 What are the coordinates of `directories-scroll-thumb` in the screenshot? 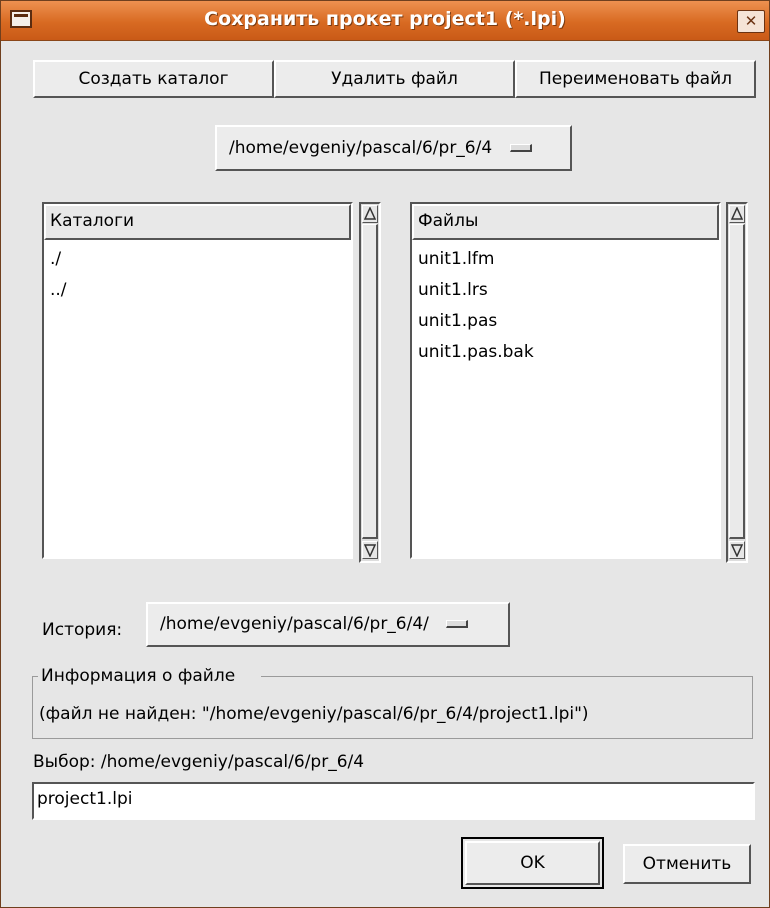 It's located at (370, 381).